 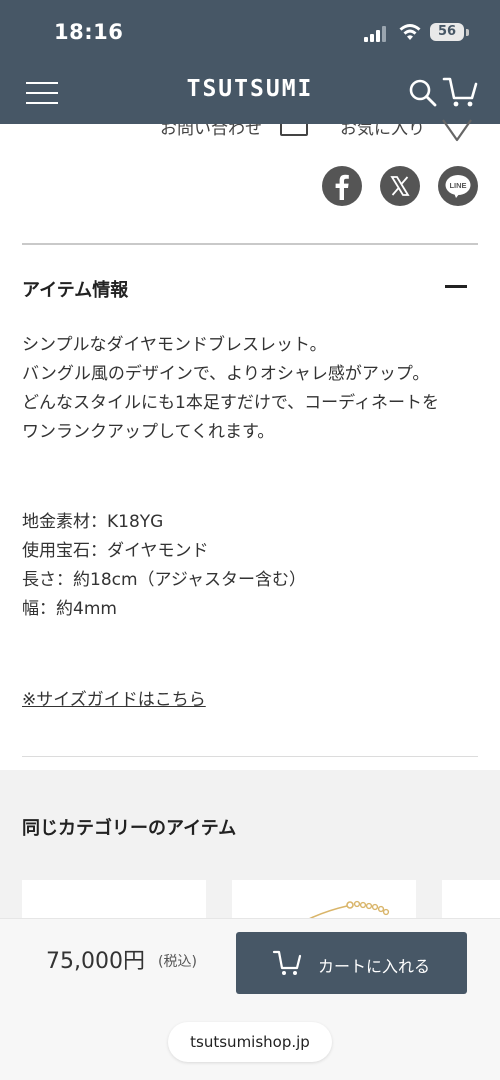 I want to click on x-share-button, so click(x=400, y=186).